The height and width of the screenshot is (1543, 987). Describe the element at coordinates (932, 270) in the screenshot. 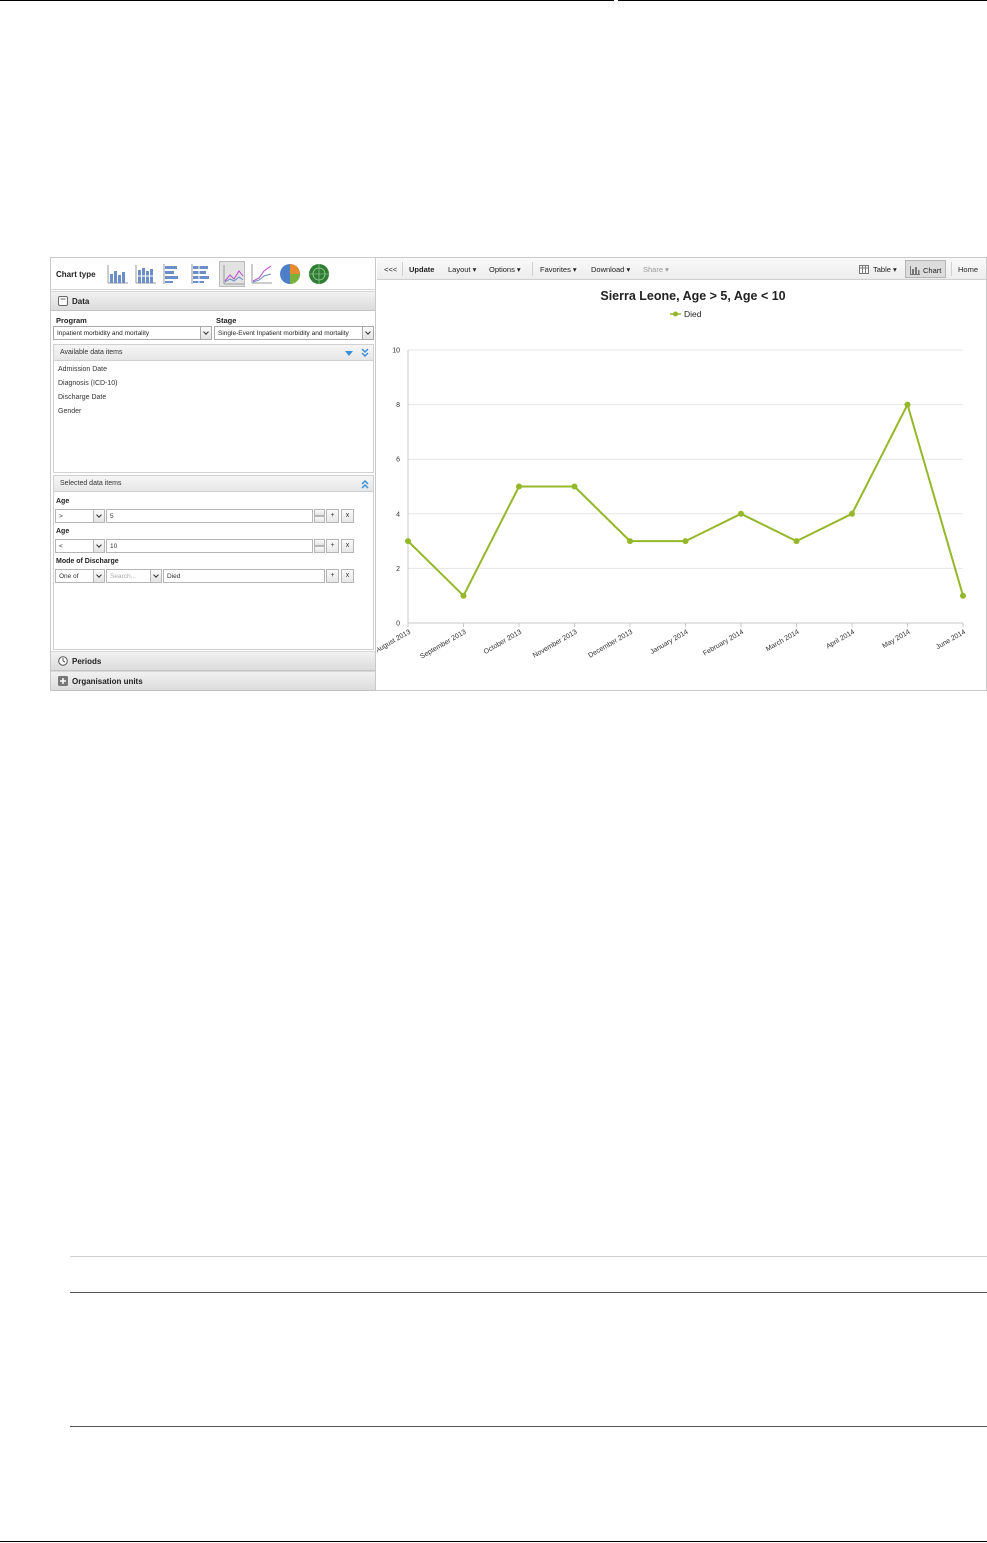

I see `chart-view-label: Chart` at that location.